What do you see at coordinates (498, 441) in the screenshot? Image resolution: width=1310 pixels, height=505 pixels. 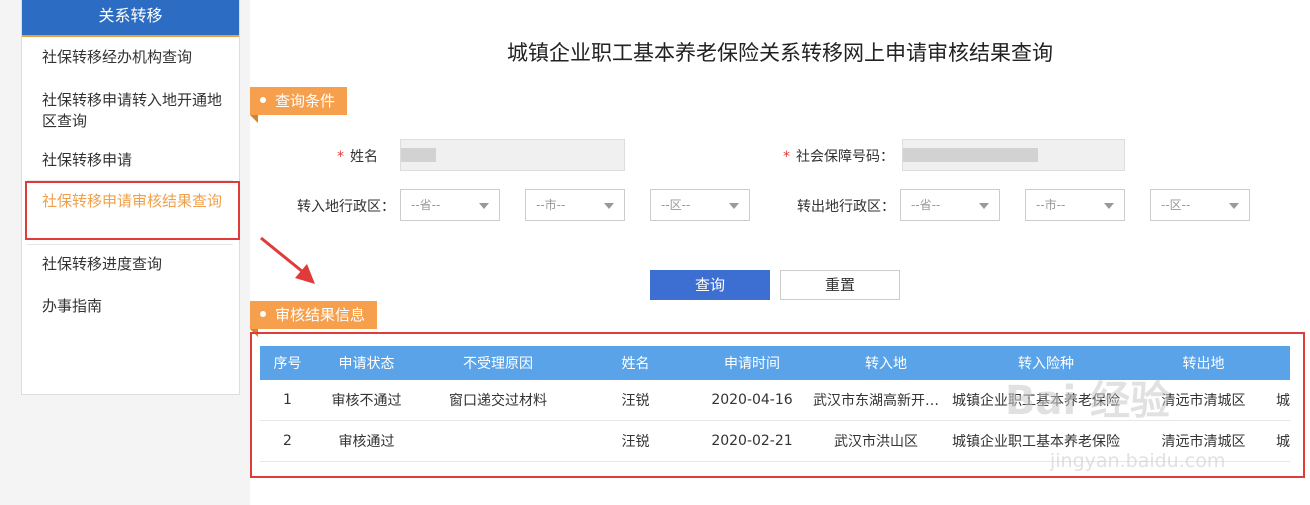 I see `cell-reason` at bounding box center [498, 441].